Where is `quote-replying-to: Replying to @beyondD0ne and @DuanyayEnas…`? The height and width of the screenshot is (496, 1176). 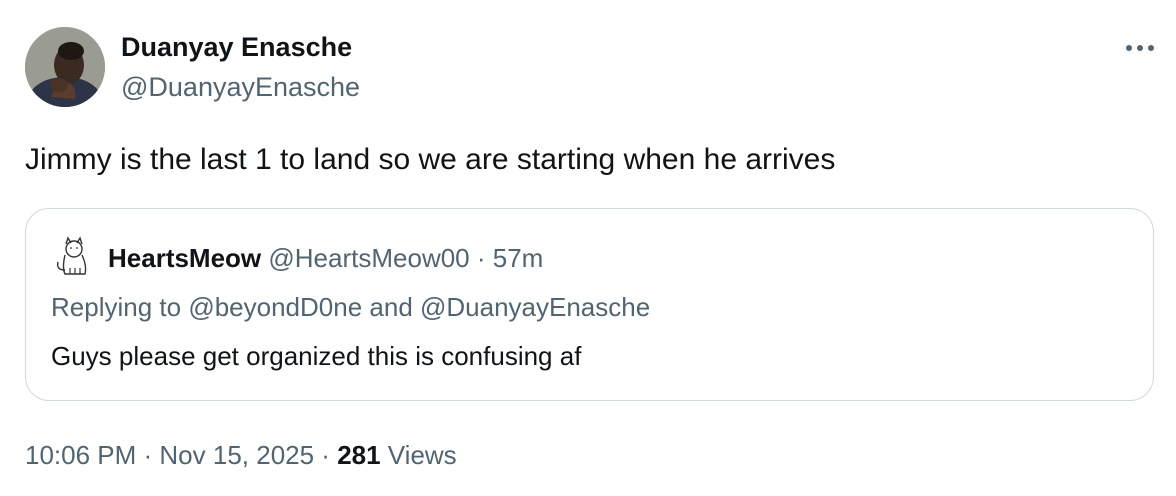
quote-replying-to: Replying to @beyondD0ne and @DuanyayEnas… is located at coordinates (350, 307).